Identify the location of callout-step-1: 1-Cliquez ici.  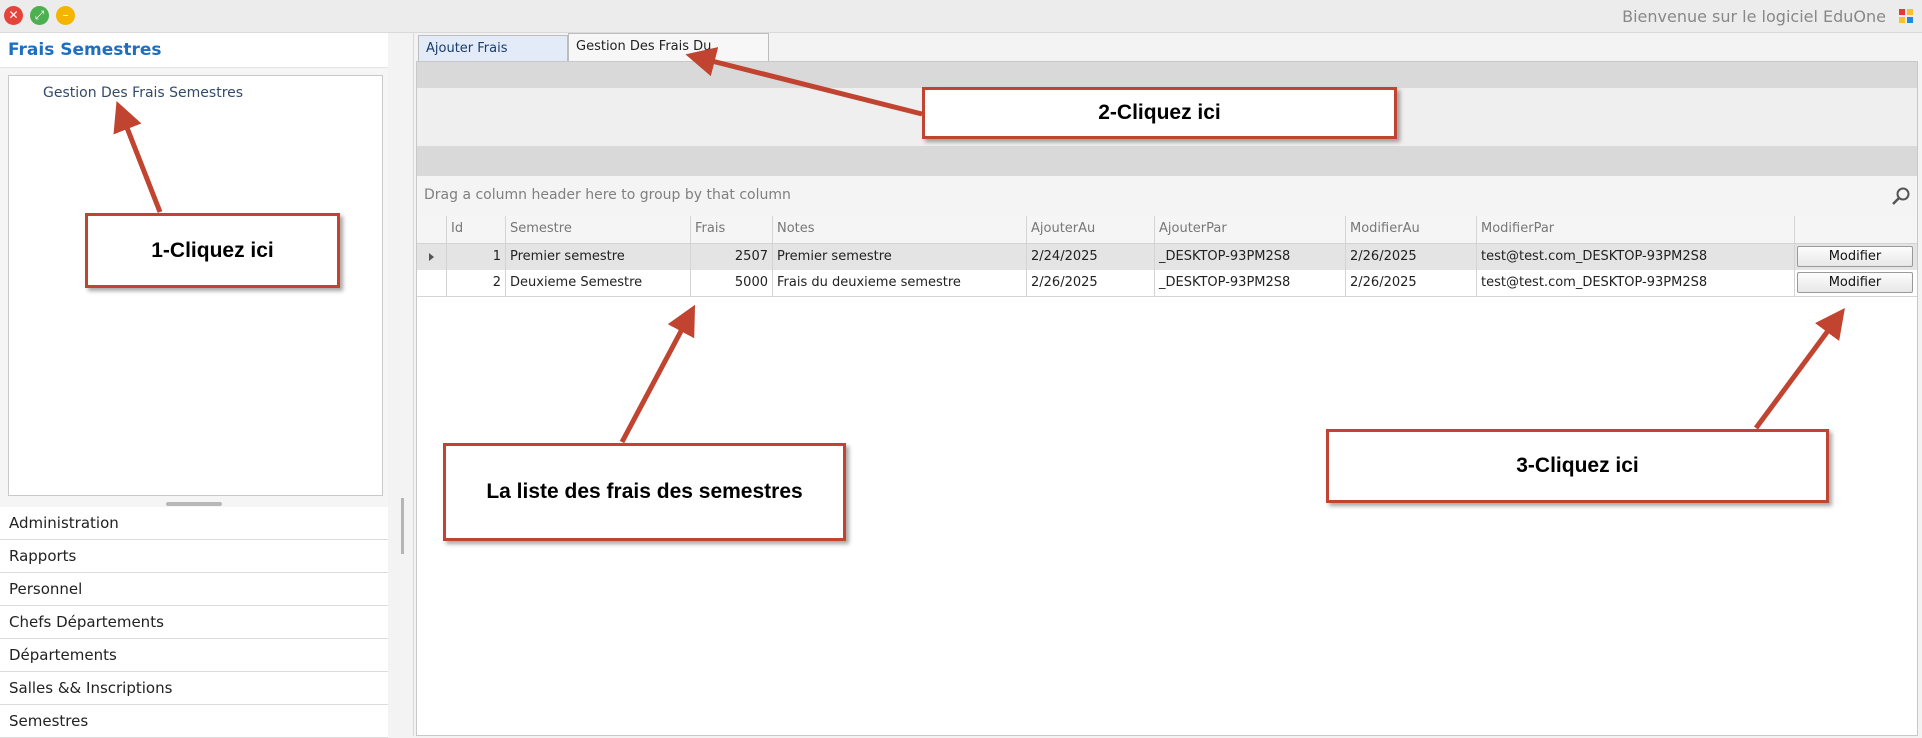
(212, 250).